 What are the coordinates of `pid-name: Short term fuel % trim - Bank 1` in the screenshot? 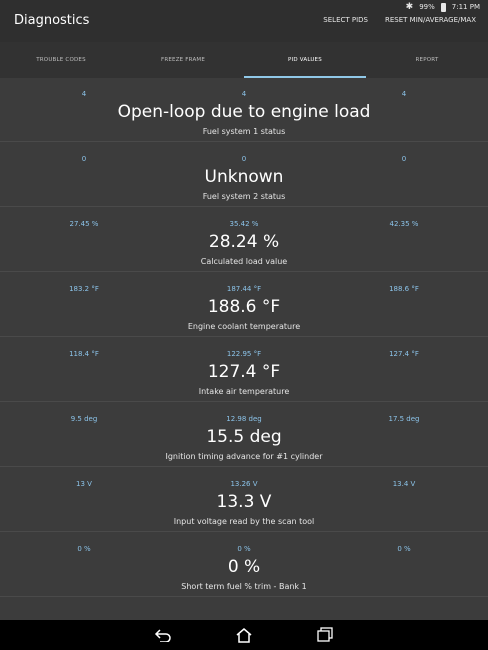 It's located at (244, 586).